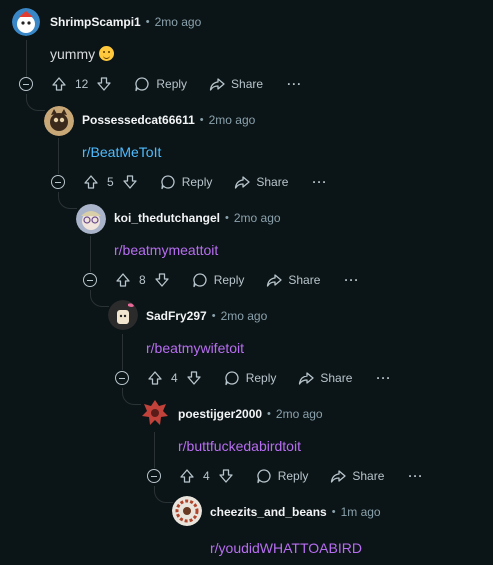 The width and height of the screenshot is (493, 565). I want to click on vote-score: 12, so click(82, 84).